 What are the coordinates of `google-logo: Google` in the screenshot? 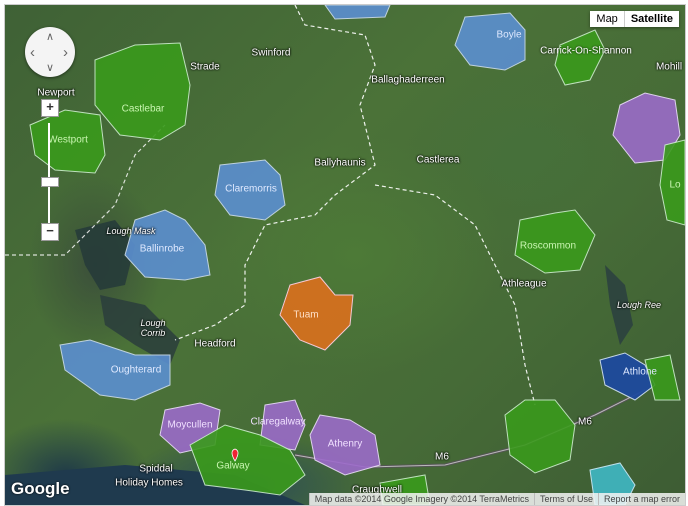 It's located at (40, 489).